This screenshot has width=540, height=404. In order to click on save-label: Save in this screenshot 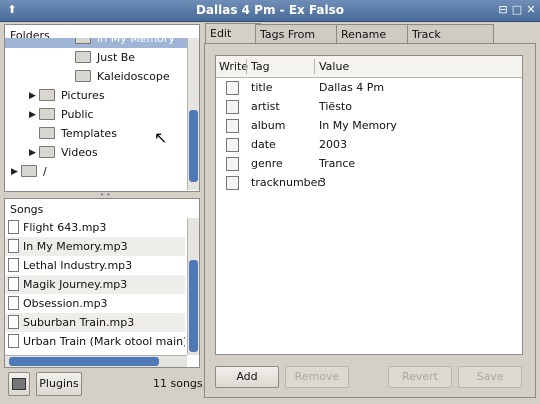, I will do `click(490, 376)`.